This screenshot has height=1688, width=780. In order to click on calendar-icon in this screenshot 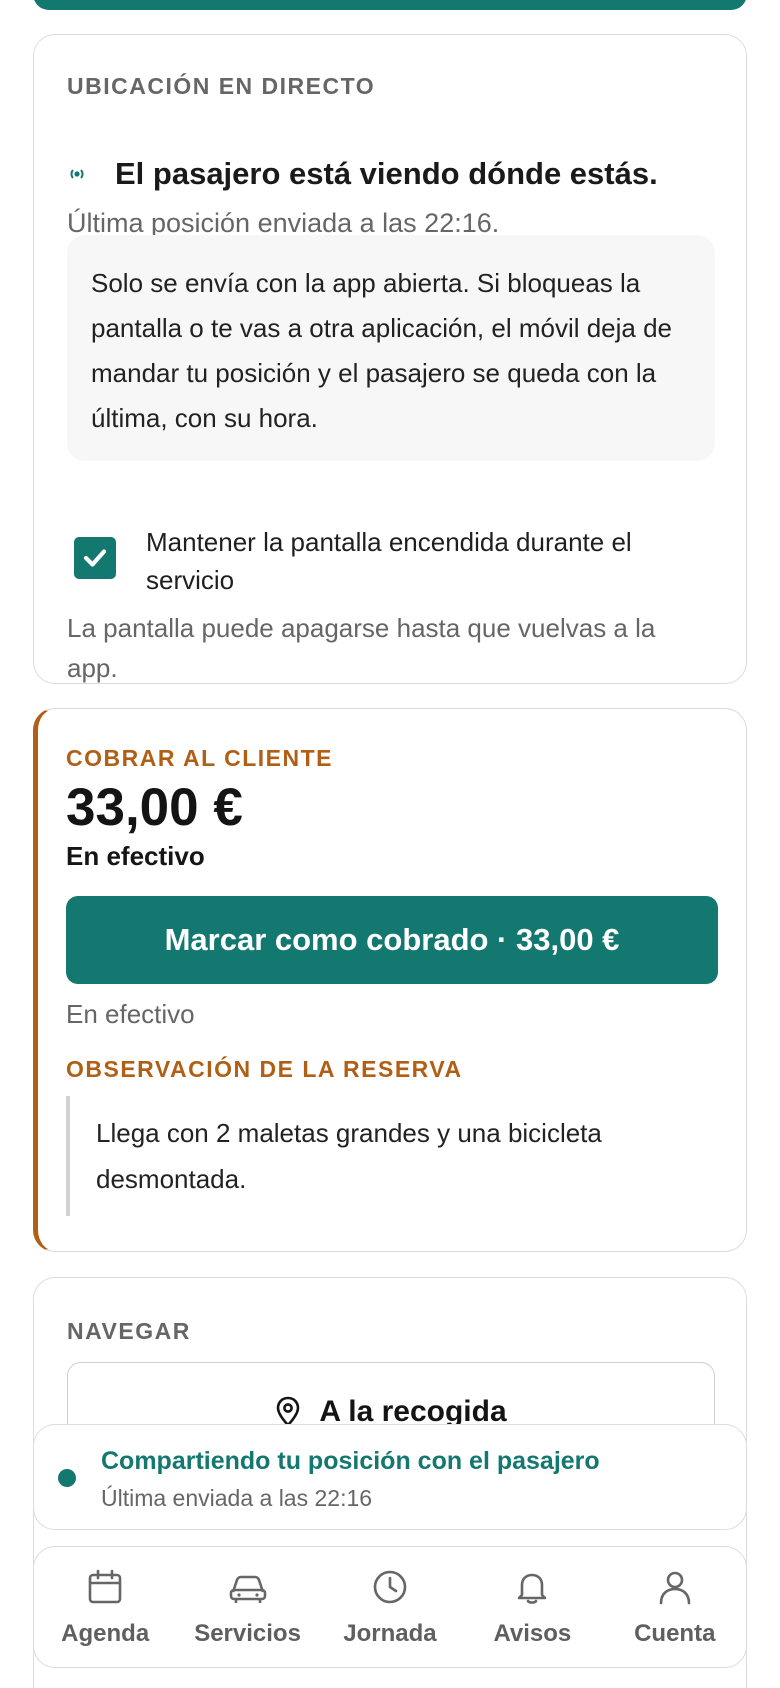, I will do `click(105, 1587)`.